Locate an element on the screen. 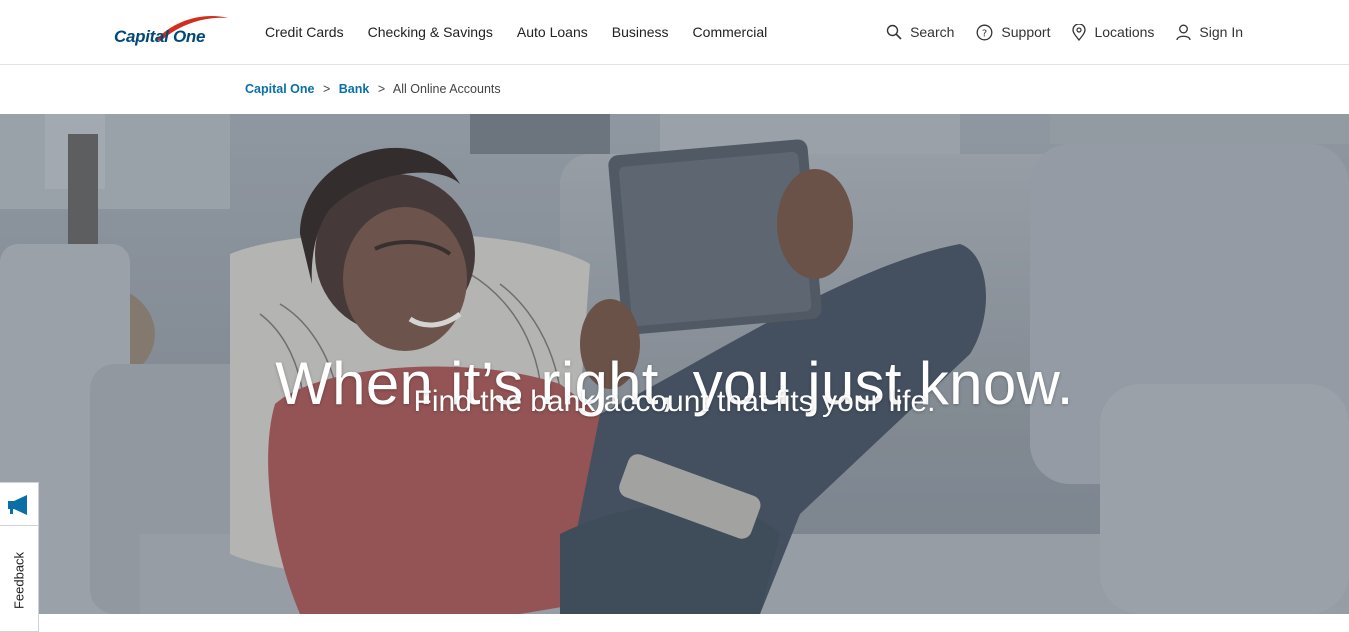  sign-in-link: Sign In is located at coordinates (1209, 32).